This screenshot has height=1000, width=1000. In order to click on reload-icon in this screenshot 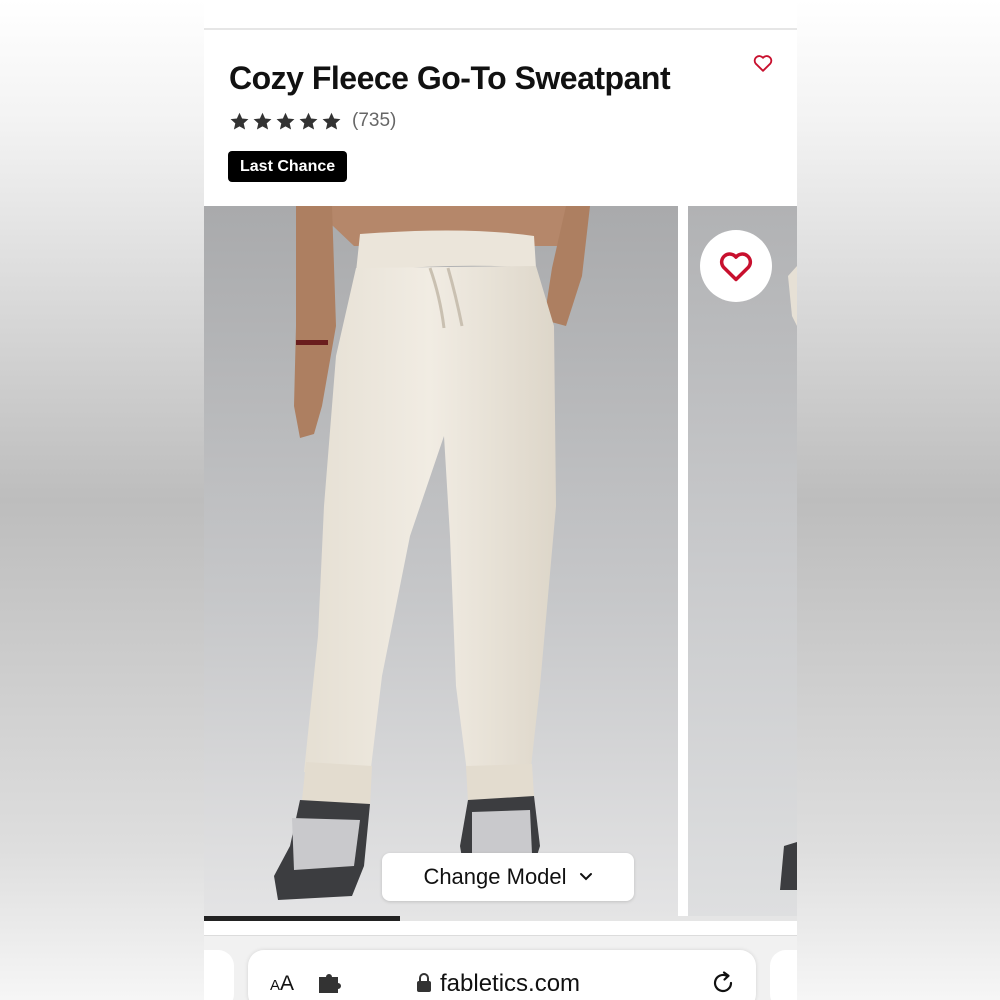, I will do `click(723, 983)`.